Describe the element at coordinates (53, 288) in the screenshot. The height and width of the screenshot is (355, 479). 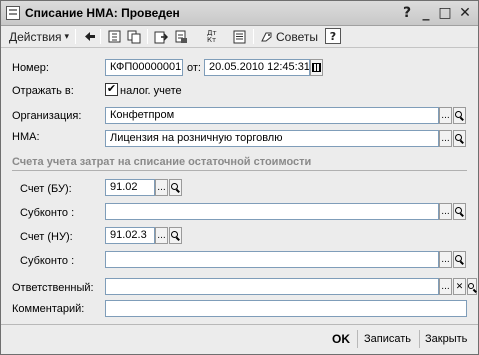
I see `responsible-label: Ответственный:` at that location.